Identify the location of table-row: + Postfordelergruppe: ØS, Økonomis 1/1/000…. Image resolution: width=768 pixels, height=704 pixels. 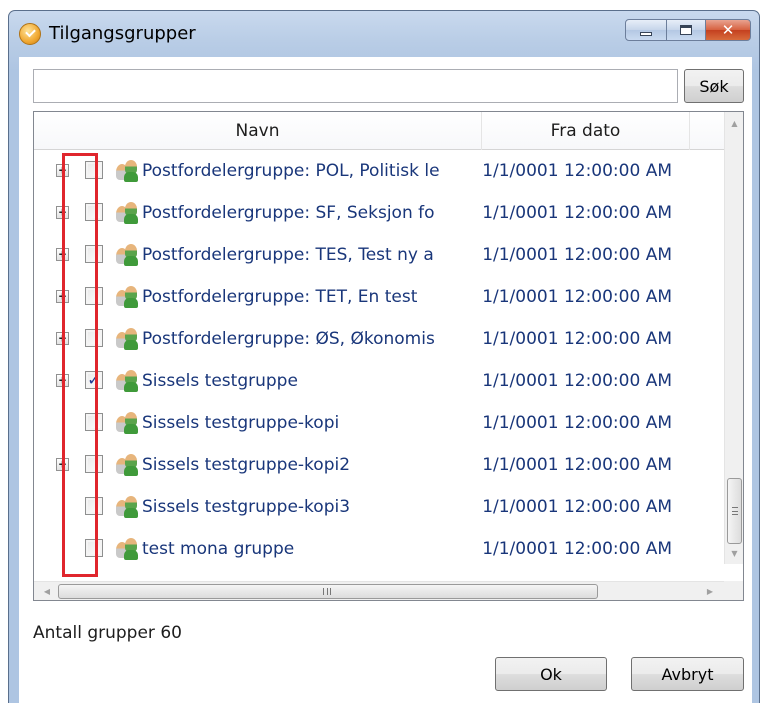
(379, 339).